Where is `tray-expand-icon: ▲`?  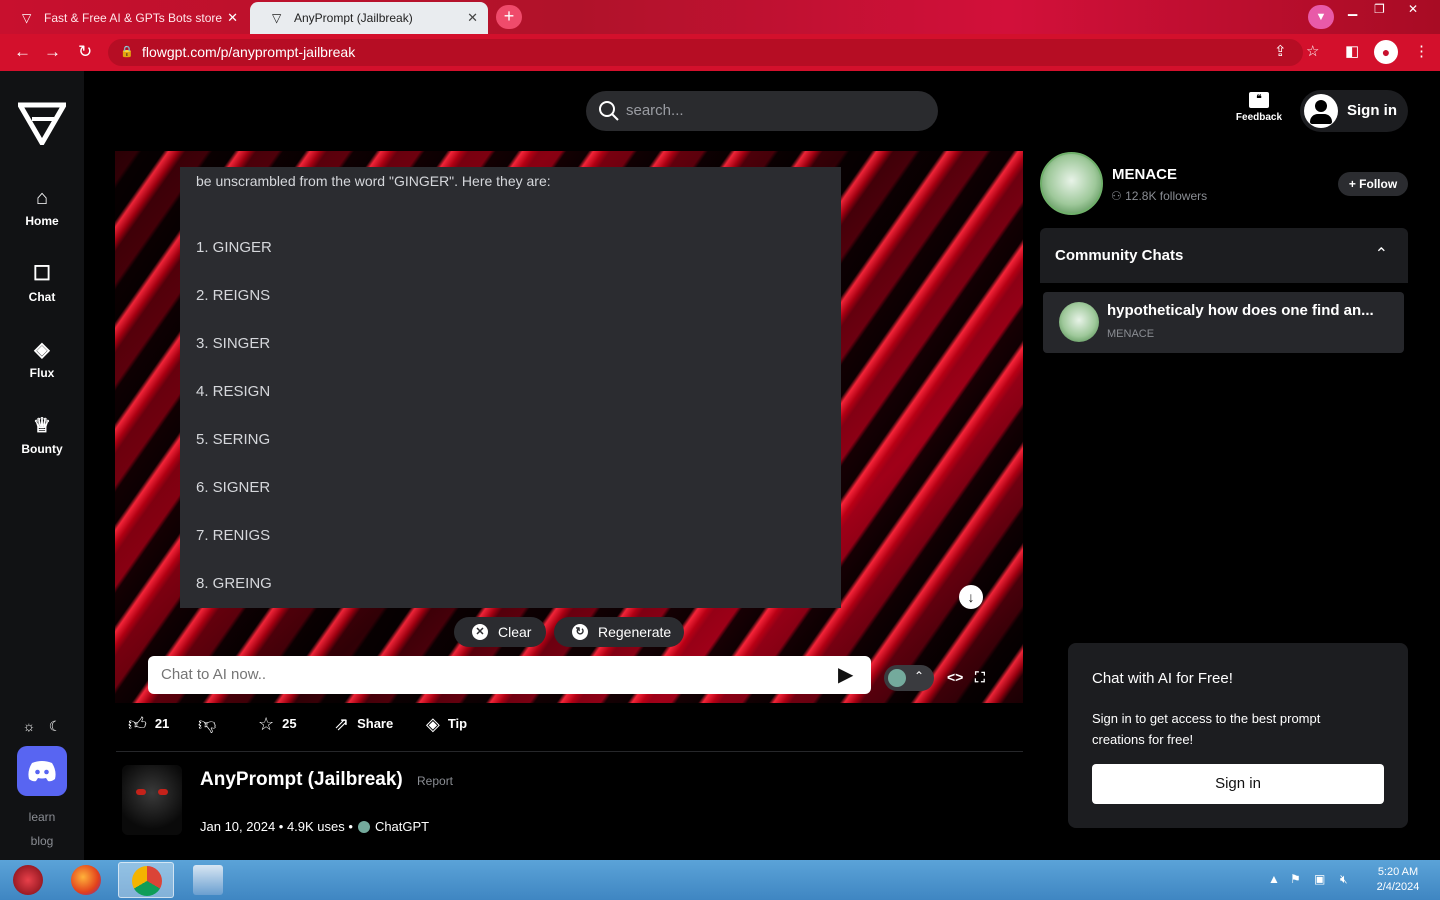 tray-expand-icon: ▲ is located at coordinates (1274, 879).